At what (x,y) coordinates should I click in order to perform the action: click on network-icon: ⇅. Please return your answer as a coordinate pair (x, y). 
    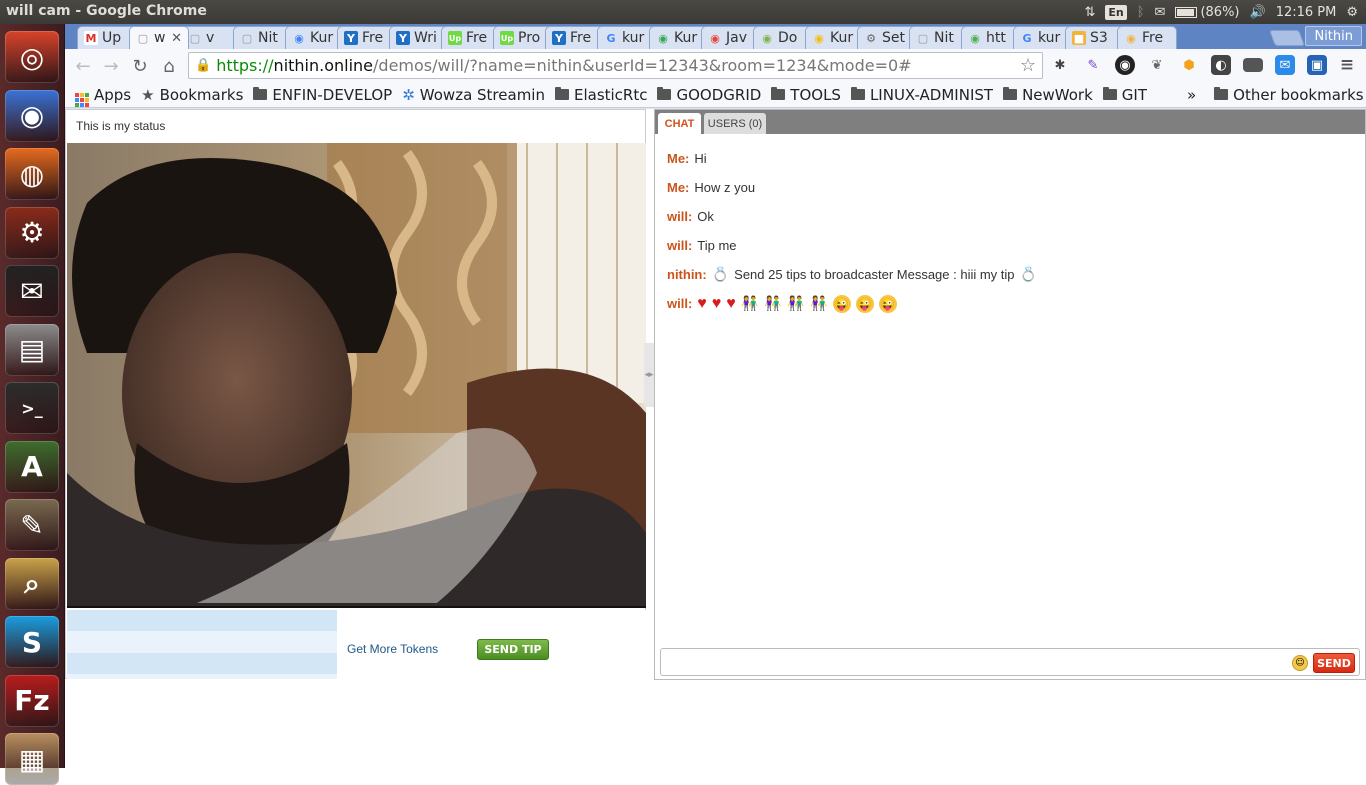
    Looking at the image, I should click on (1089, 12).